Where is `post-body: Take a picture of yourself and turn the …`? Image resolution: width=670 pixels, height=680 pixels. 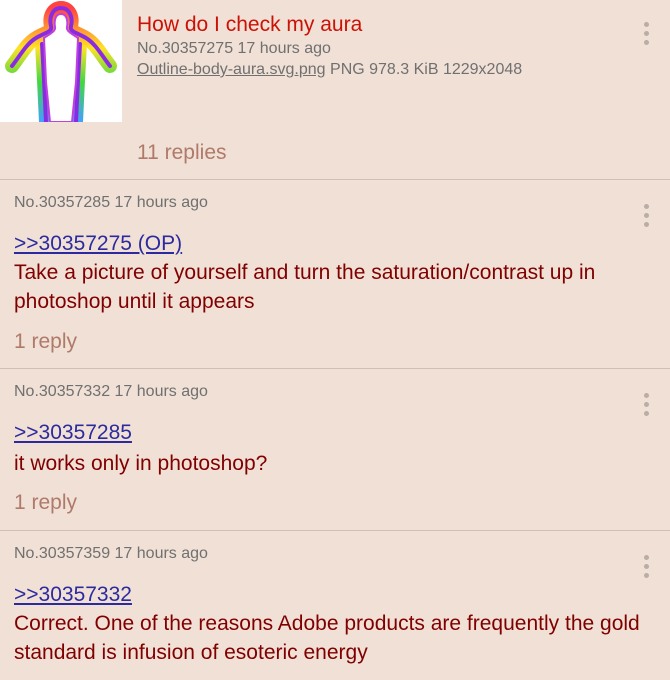
post-body: Take a picture of yourself and turn the … is located at coordinates (305, 287).